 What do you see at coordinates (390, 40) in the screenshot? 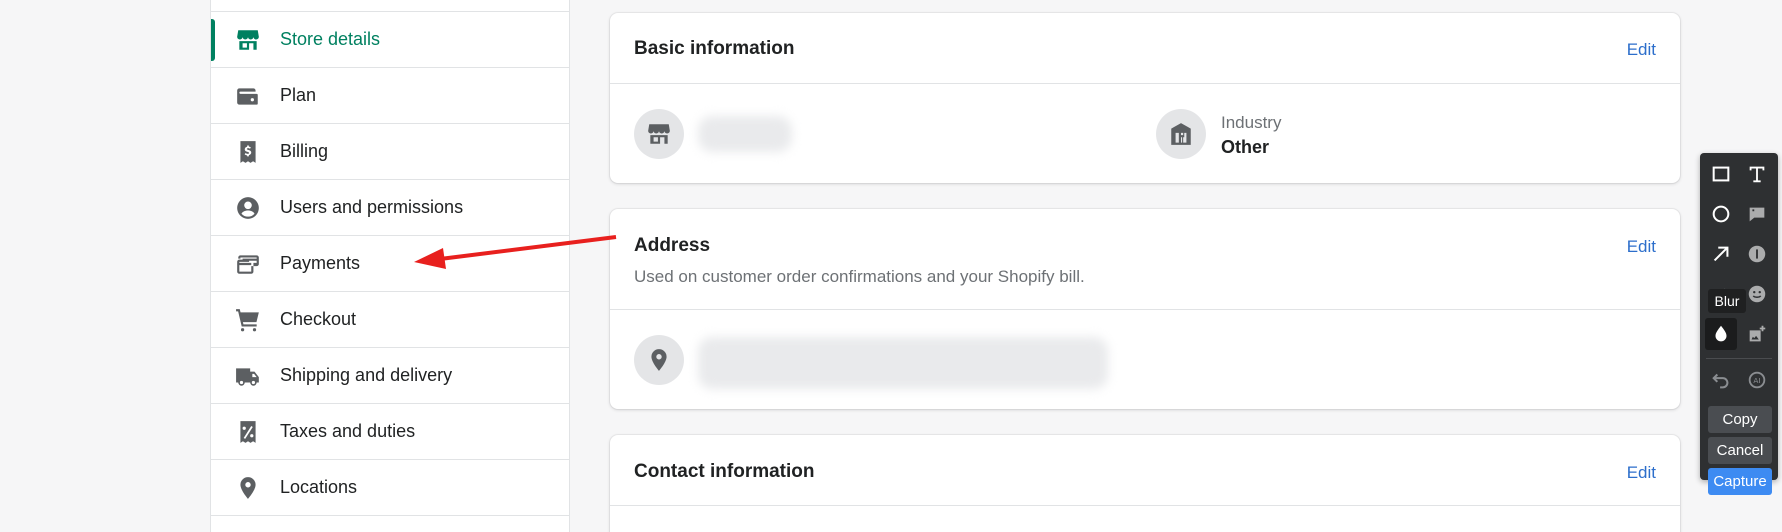
I see `sidebar-item-store-details: Store details` at bounding box center [390, 40].